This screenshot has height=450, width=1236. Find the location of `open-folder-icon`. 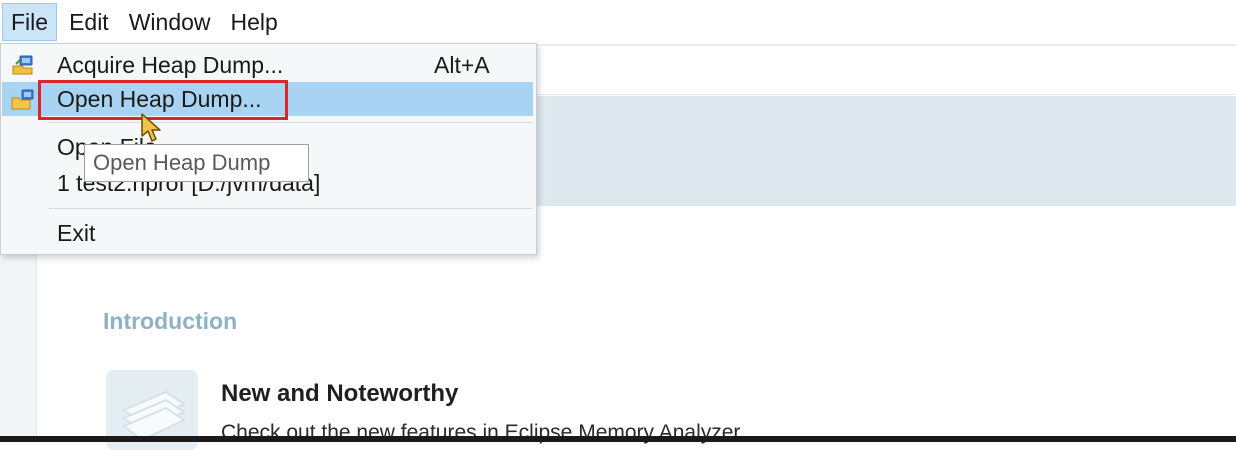

open-folder-icon is located at coordinates (23, 99).